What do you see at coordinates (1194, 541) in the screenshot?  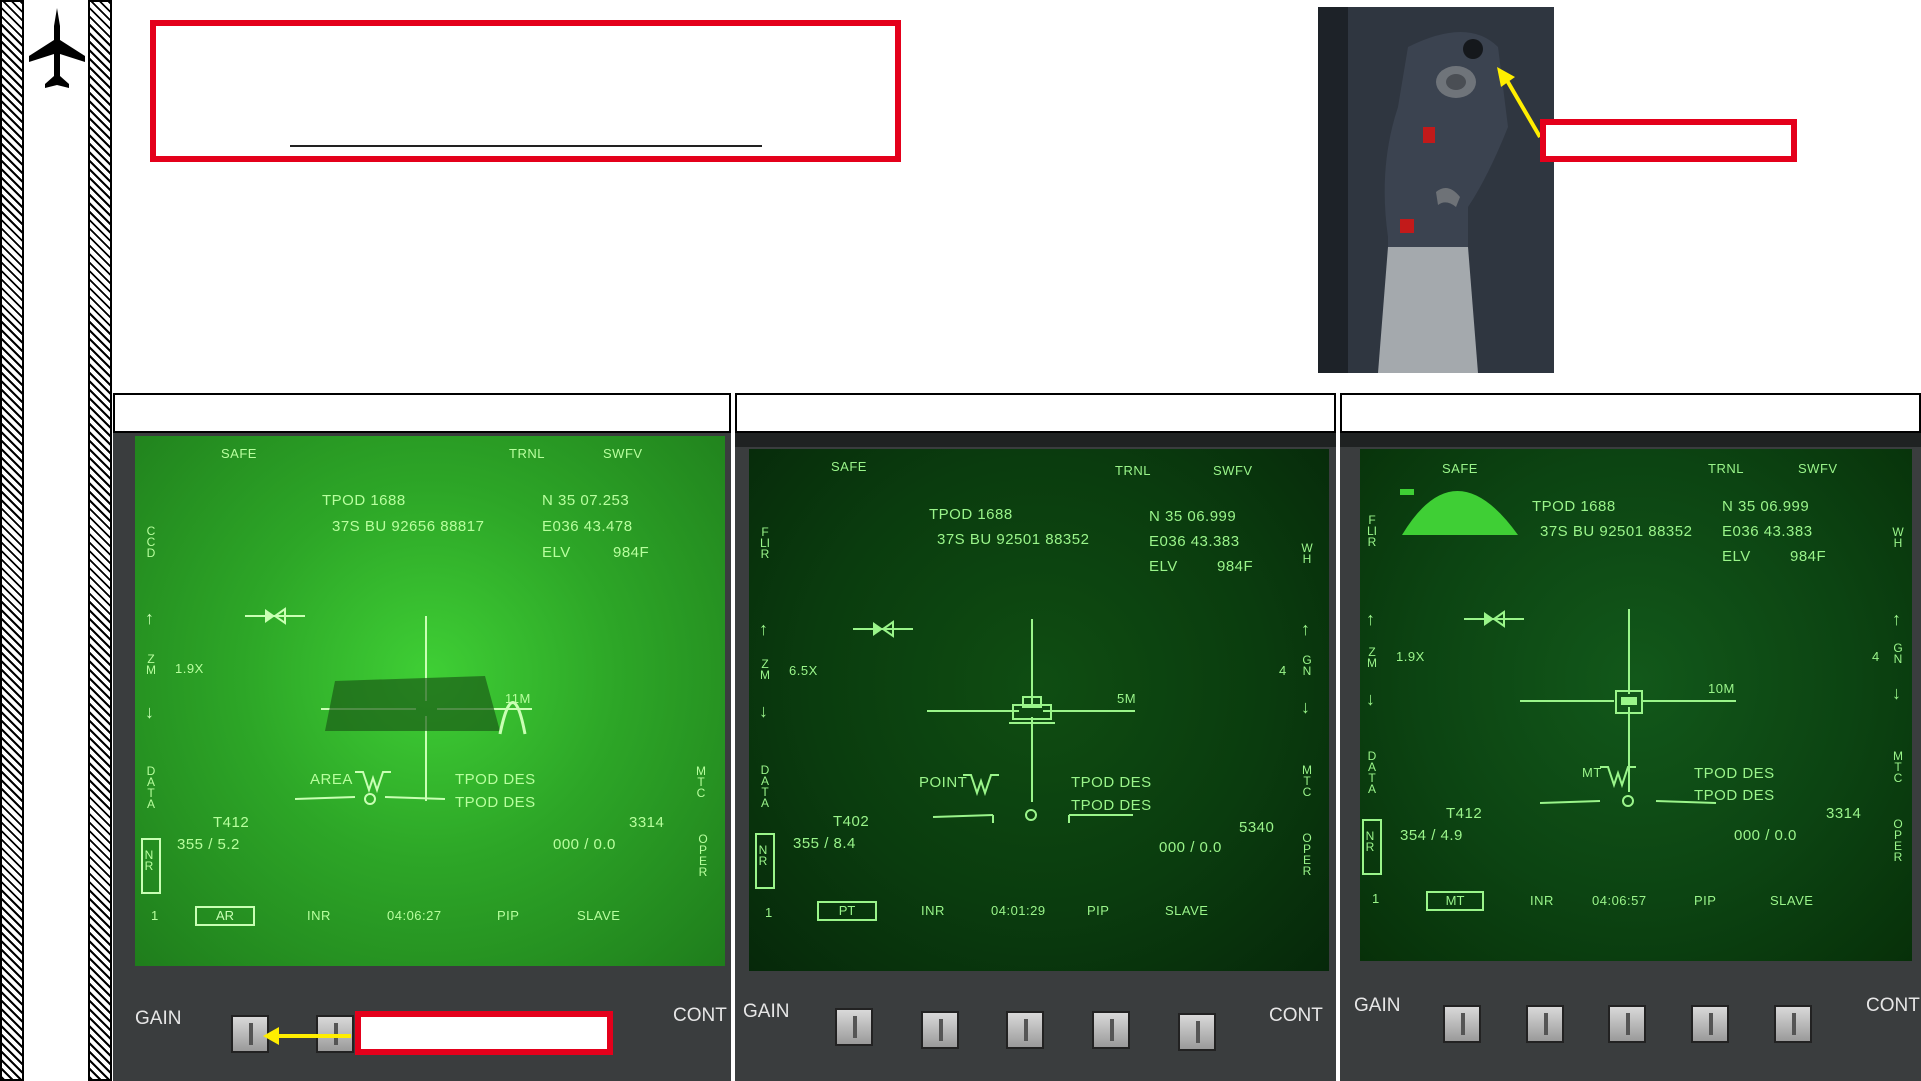 I see `longitude: E036 43.383` at bounding box center [1194, 541].